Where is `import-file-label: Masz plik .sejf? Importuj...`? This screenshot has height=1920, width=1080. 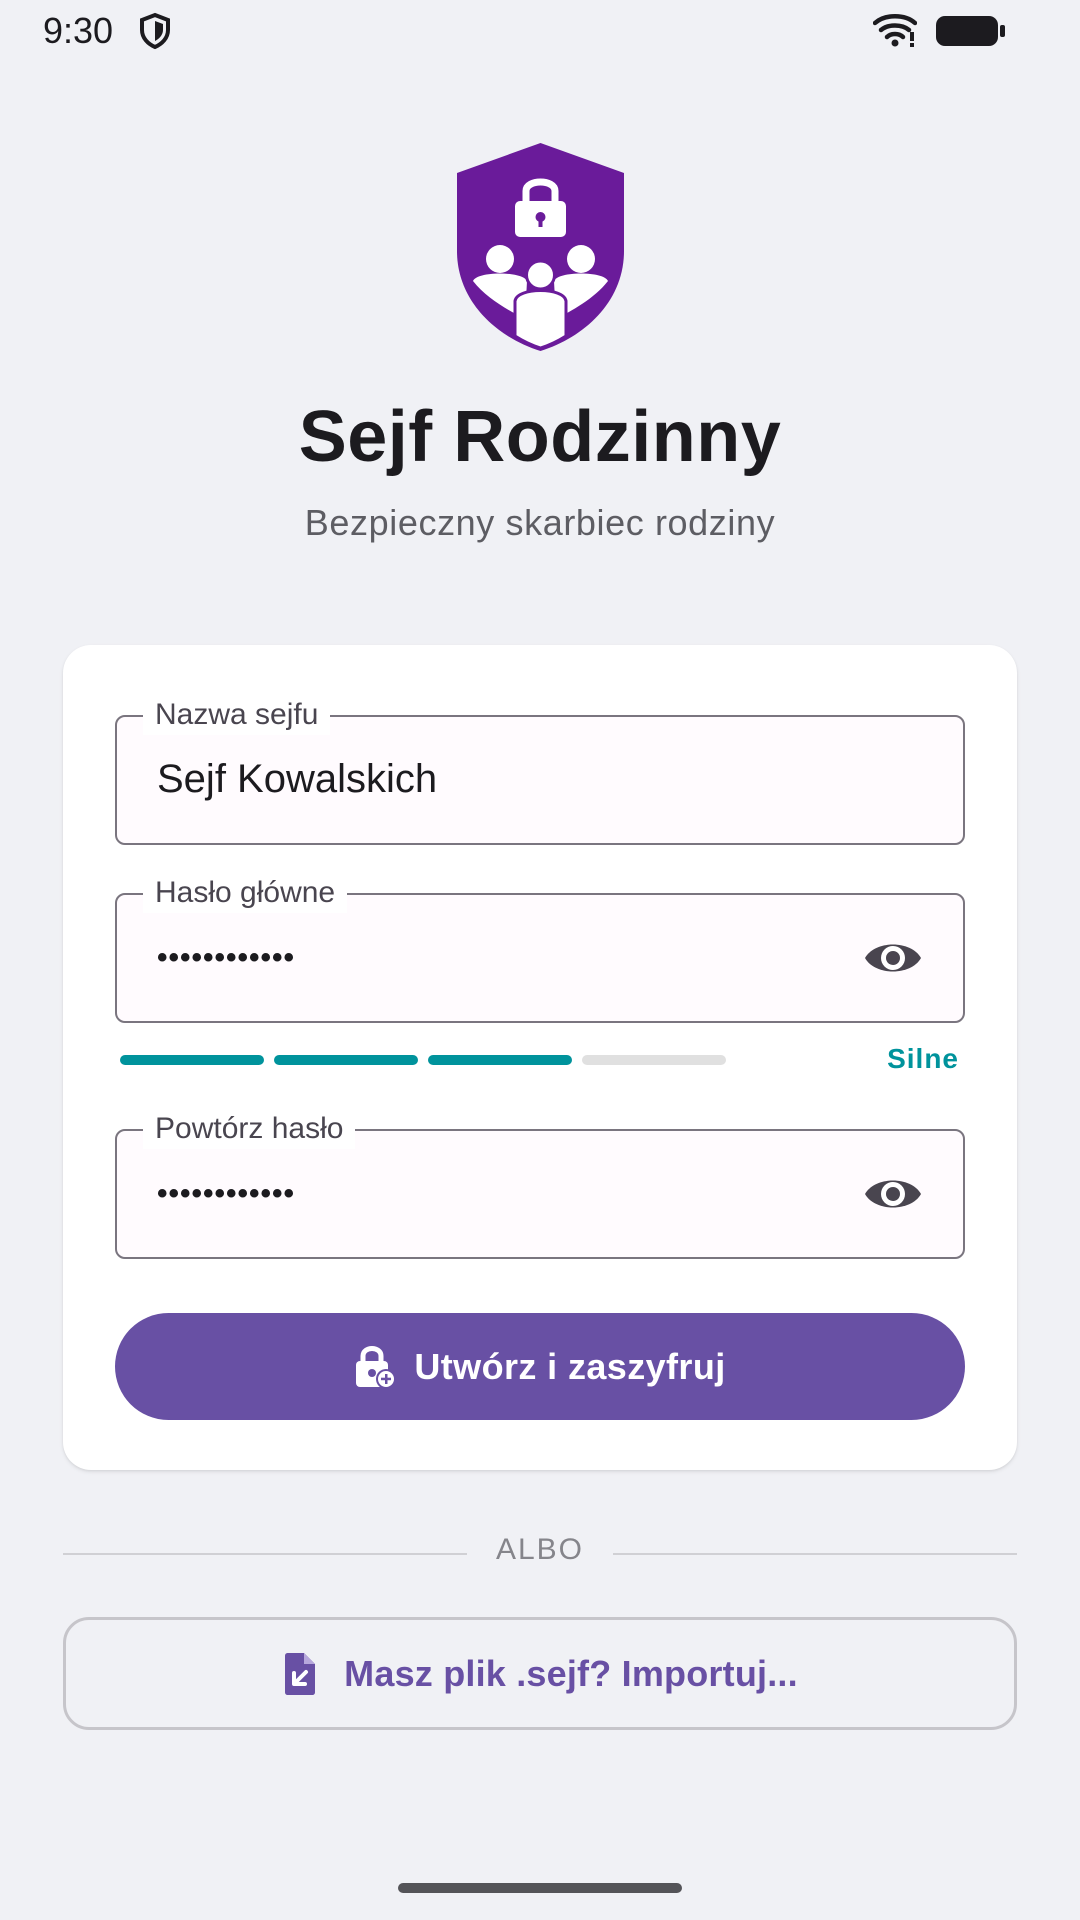
import-file-label: Masz plik .sejf? Importuj... is located at coordinates (571, 1673).